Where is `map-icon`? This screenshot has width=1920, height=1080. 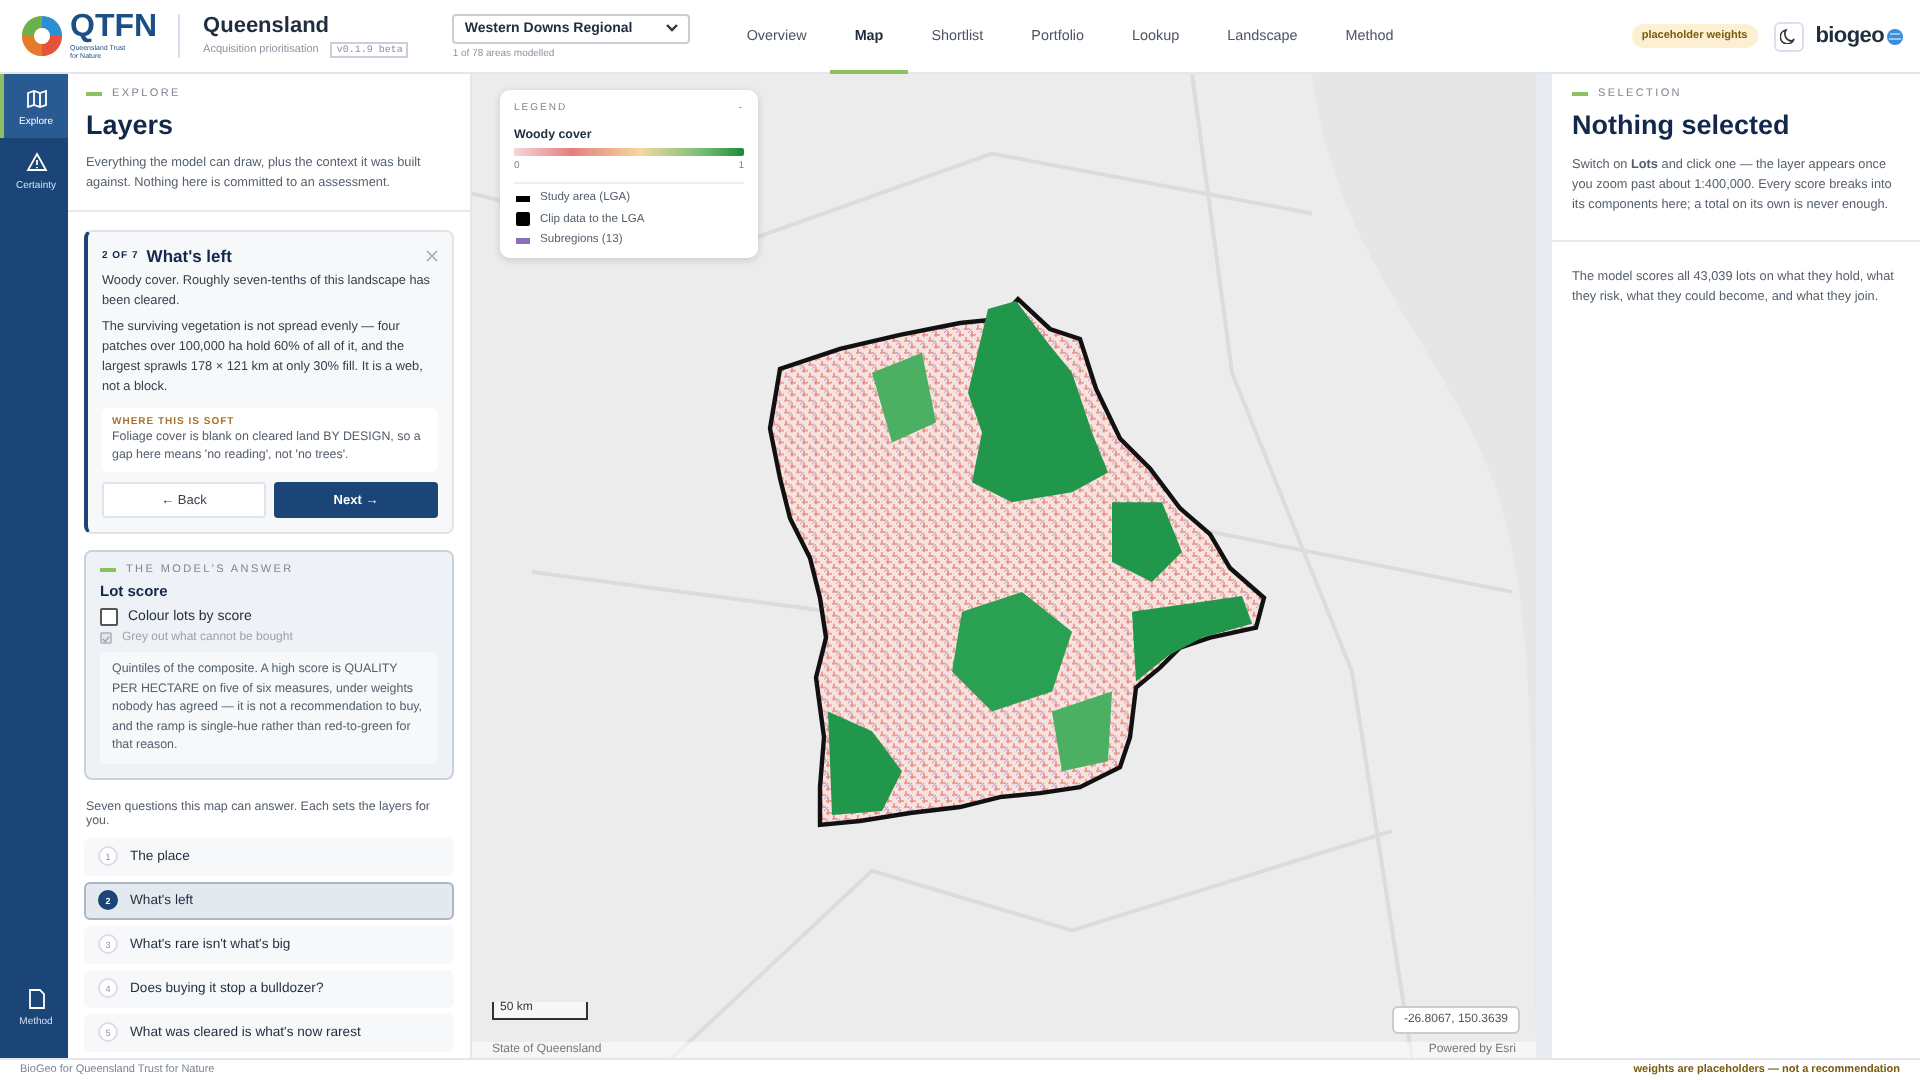 map-icon is located at coordinates (36, 99).